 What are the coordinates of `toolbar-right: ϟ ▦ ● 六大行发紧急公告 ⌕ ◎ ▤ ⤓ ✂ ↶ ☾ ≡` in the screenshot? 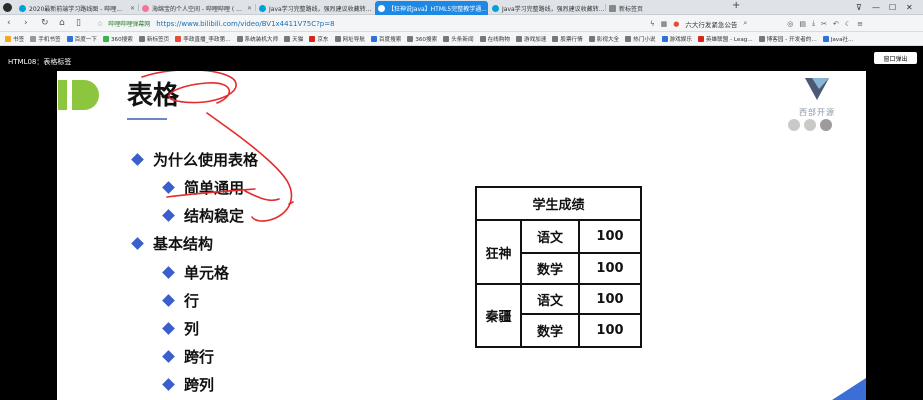 It's located at (756, 23).